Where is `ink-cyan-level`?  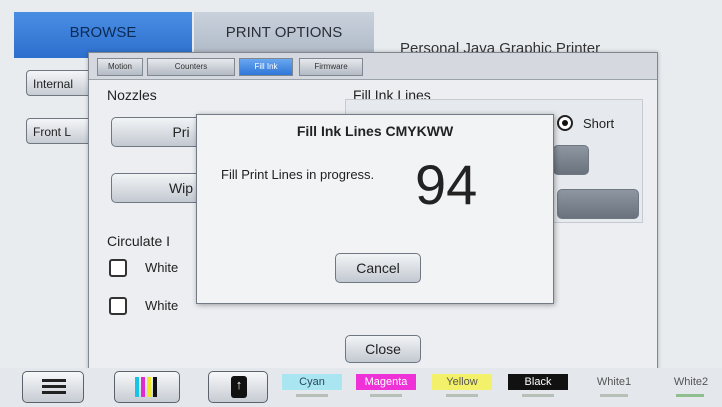
ink-cyan-level is located at coordinates (312, 395).